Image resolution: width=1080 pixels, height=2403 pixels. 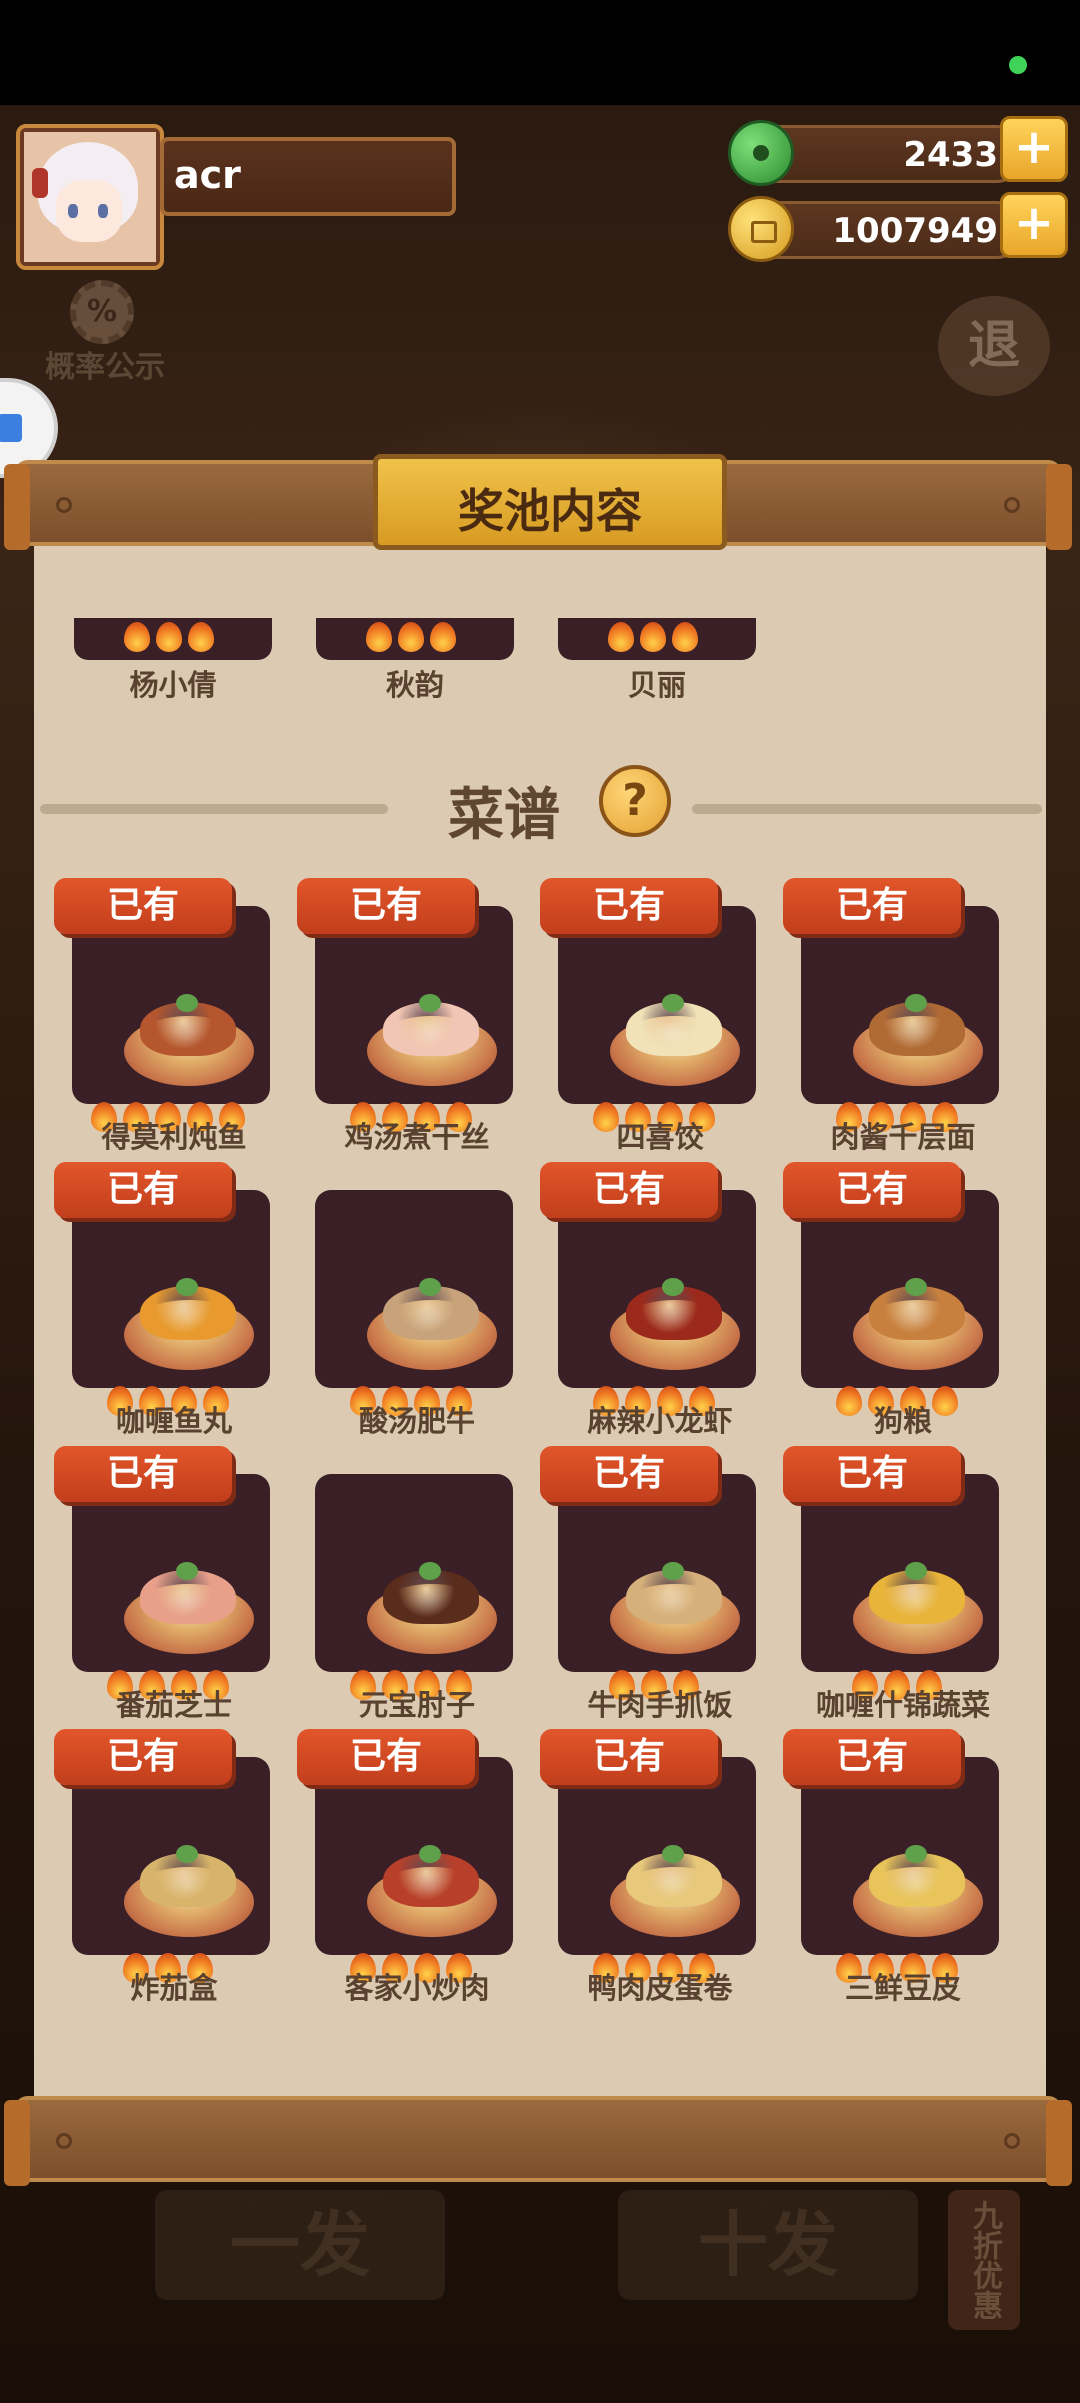 I want to click on probability-button: % 概率公示, so click(x=105, y=332).